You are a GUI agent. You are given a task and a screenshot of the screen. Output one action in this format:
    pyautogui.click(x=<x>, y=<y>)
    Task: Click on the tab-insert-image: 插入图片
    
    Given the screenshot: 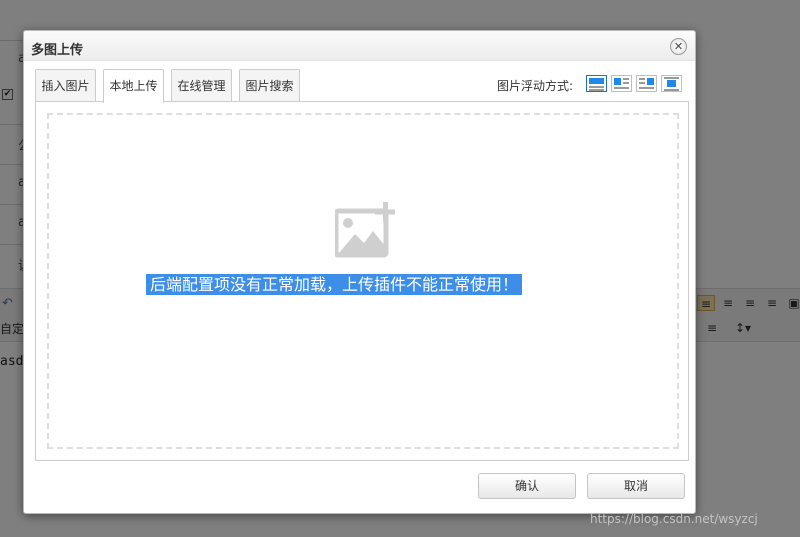 What is the action you would take?
    pyautogui.click(x=65, y=85)
    